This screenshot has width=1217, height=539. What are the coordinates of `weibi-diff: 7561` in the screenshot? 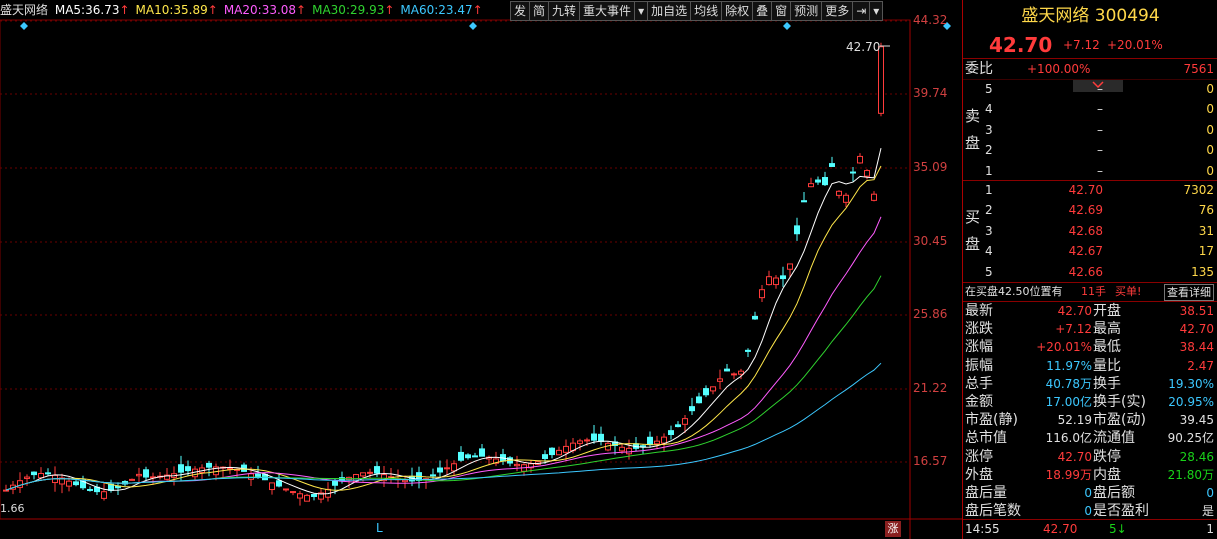 It's located at (1198, 69).